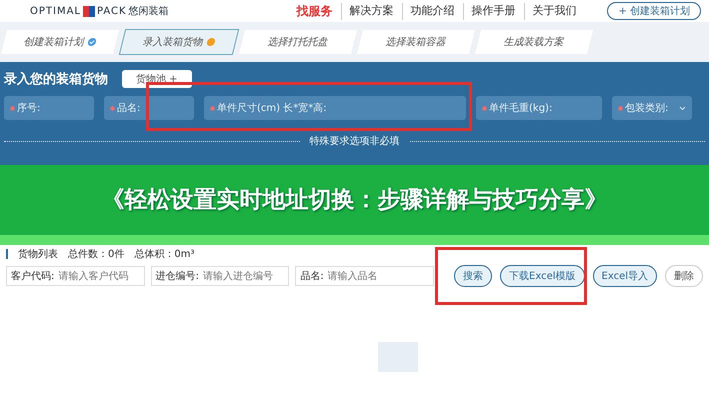  What do you see at coordinates (89, 11) in the screenshot?
I see `cube-icon` at bounding box center [89, 11].